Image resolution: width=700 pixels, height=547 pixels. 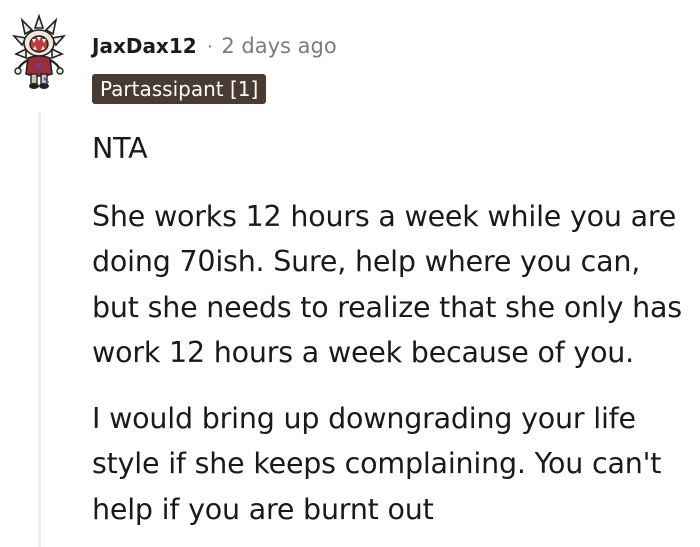 I want to click on comment-paragraph: NTA, so click(x=120, y=148).